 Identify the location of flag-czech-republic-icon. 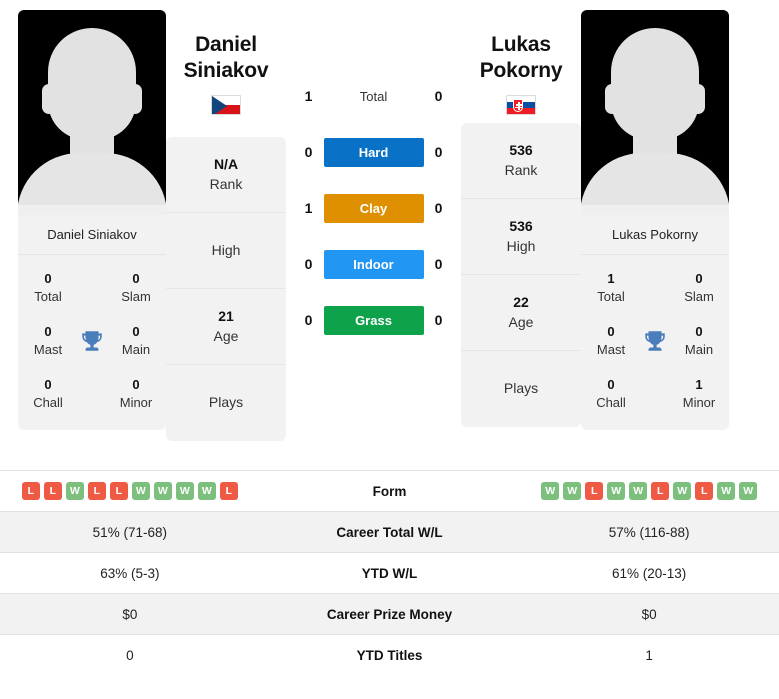
(226, 105).